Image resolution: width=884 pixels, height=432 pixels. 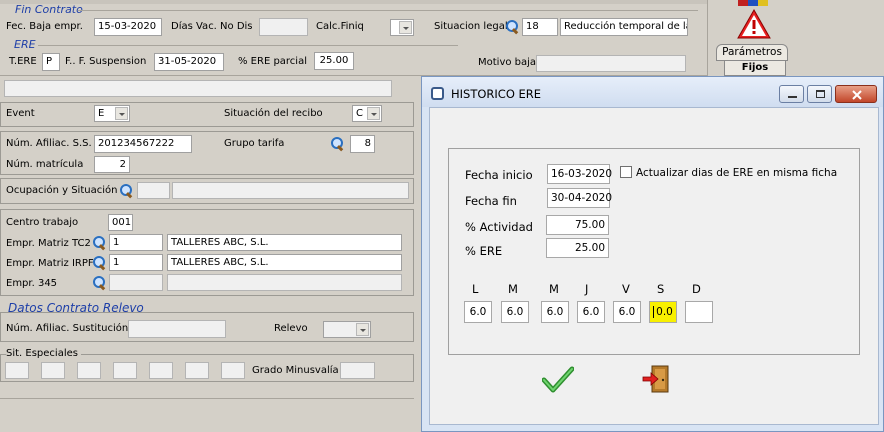 I want to click on fecha-inicio-label: Fecha inicio, so click(x=499, y=175).